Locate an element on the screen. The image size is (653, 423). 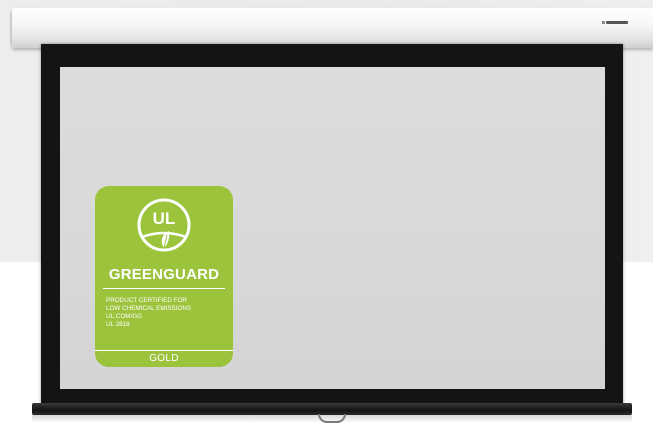
badge-level: GOLD is located at coordinates (164, 358).